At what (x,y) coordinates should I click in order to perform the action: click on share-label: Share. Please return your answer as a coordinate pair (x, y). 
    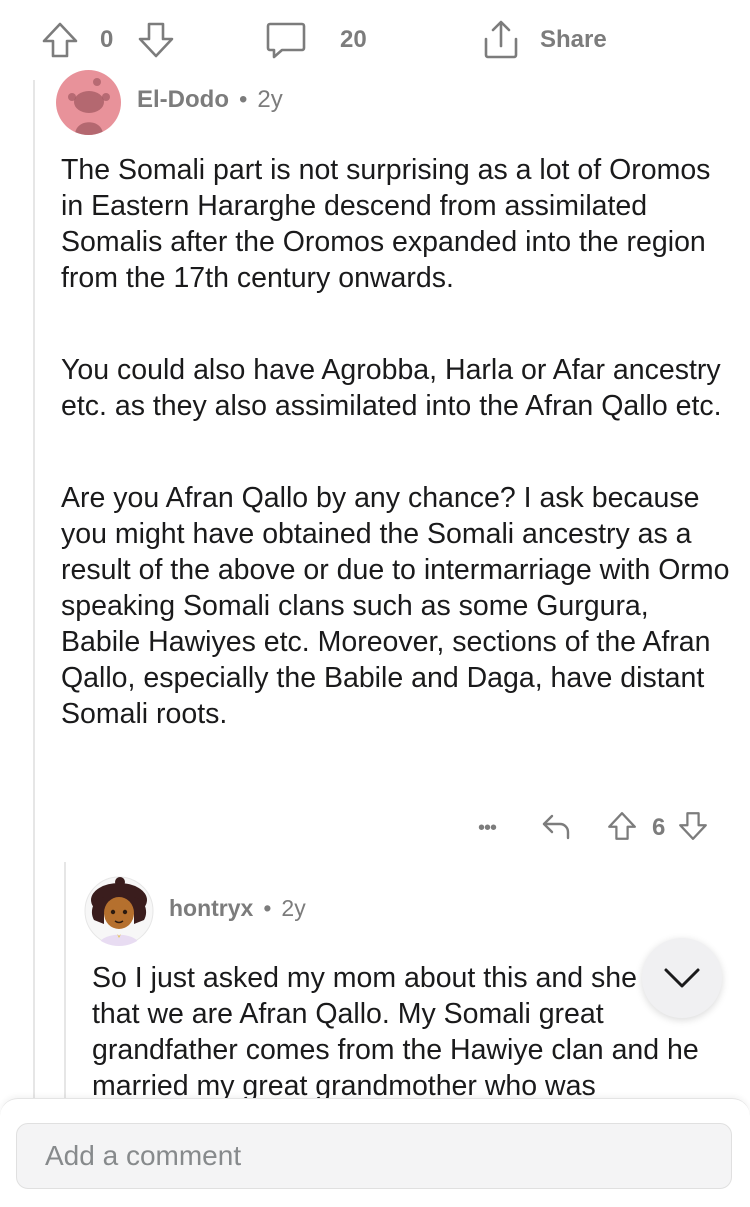
    Looking at the image, I should click on (573, 39).